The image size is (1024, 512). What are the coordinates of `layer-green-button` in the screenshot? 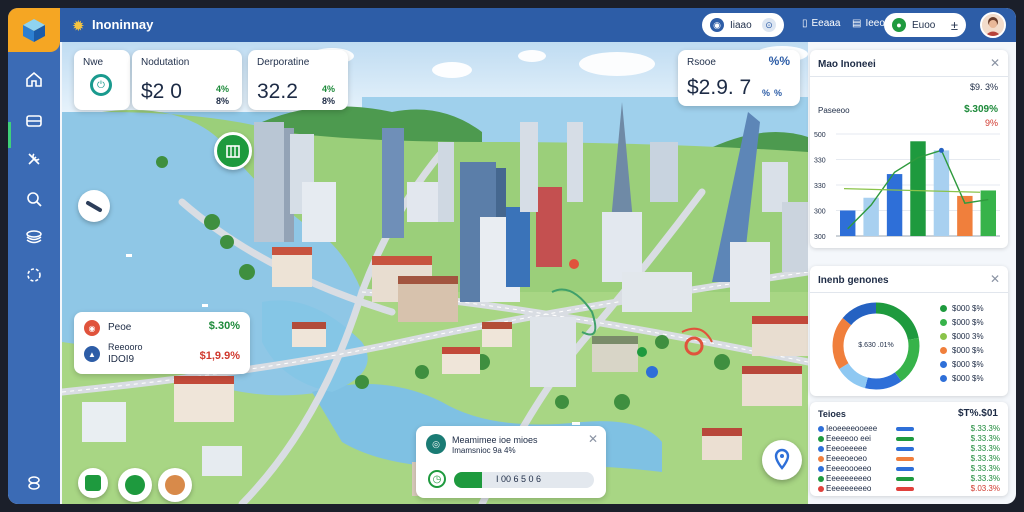 It's located at (93, 483).